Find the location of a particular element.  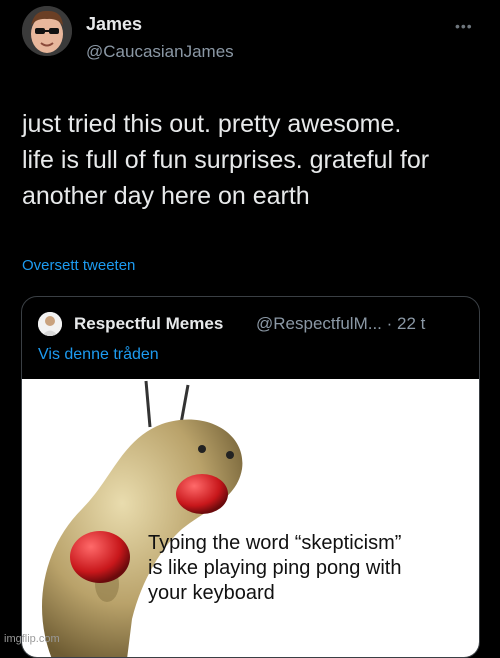

meme-caption-line: your keyboard is located at coordinates (211, 593).